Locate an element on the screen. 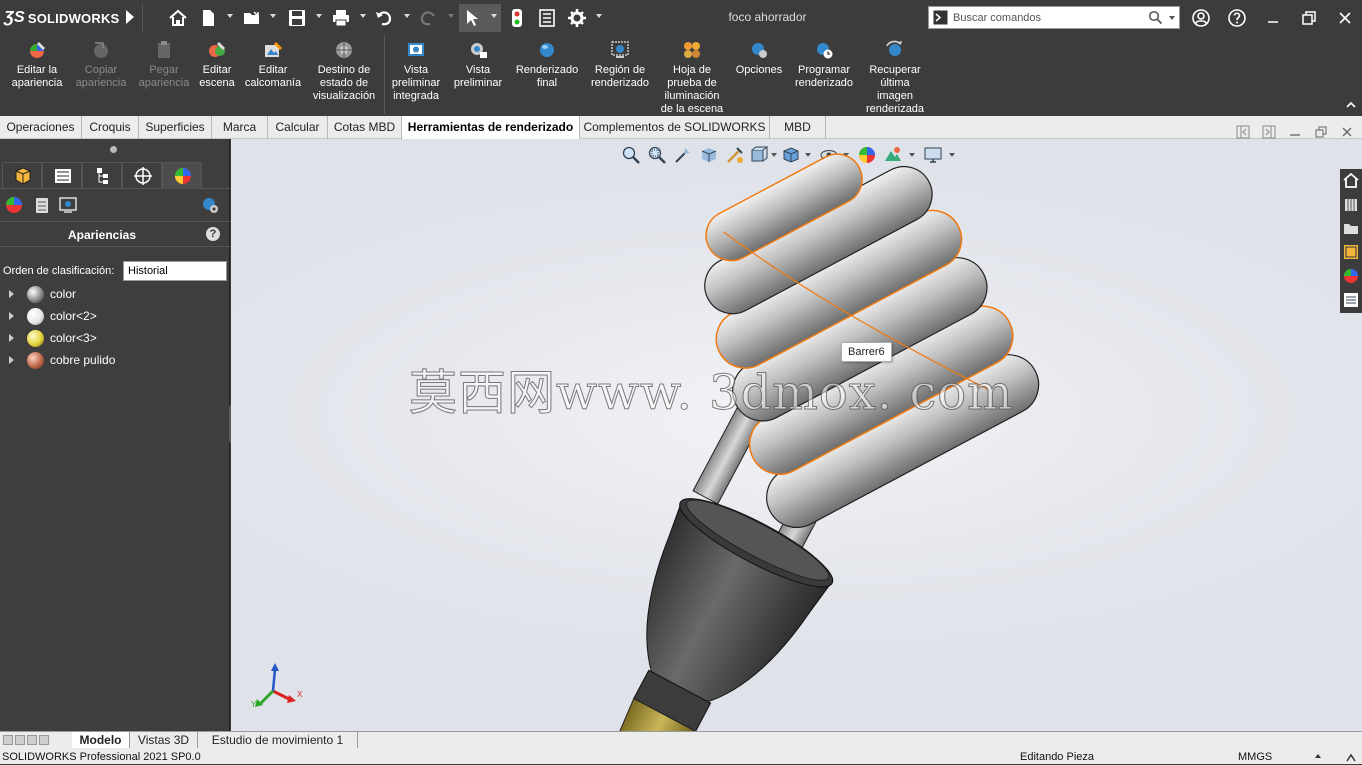 The height and width of the screenshot is (765, 1362). collapse-ribbon-chevron-icon is located at coordinates (1351, 105).